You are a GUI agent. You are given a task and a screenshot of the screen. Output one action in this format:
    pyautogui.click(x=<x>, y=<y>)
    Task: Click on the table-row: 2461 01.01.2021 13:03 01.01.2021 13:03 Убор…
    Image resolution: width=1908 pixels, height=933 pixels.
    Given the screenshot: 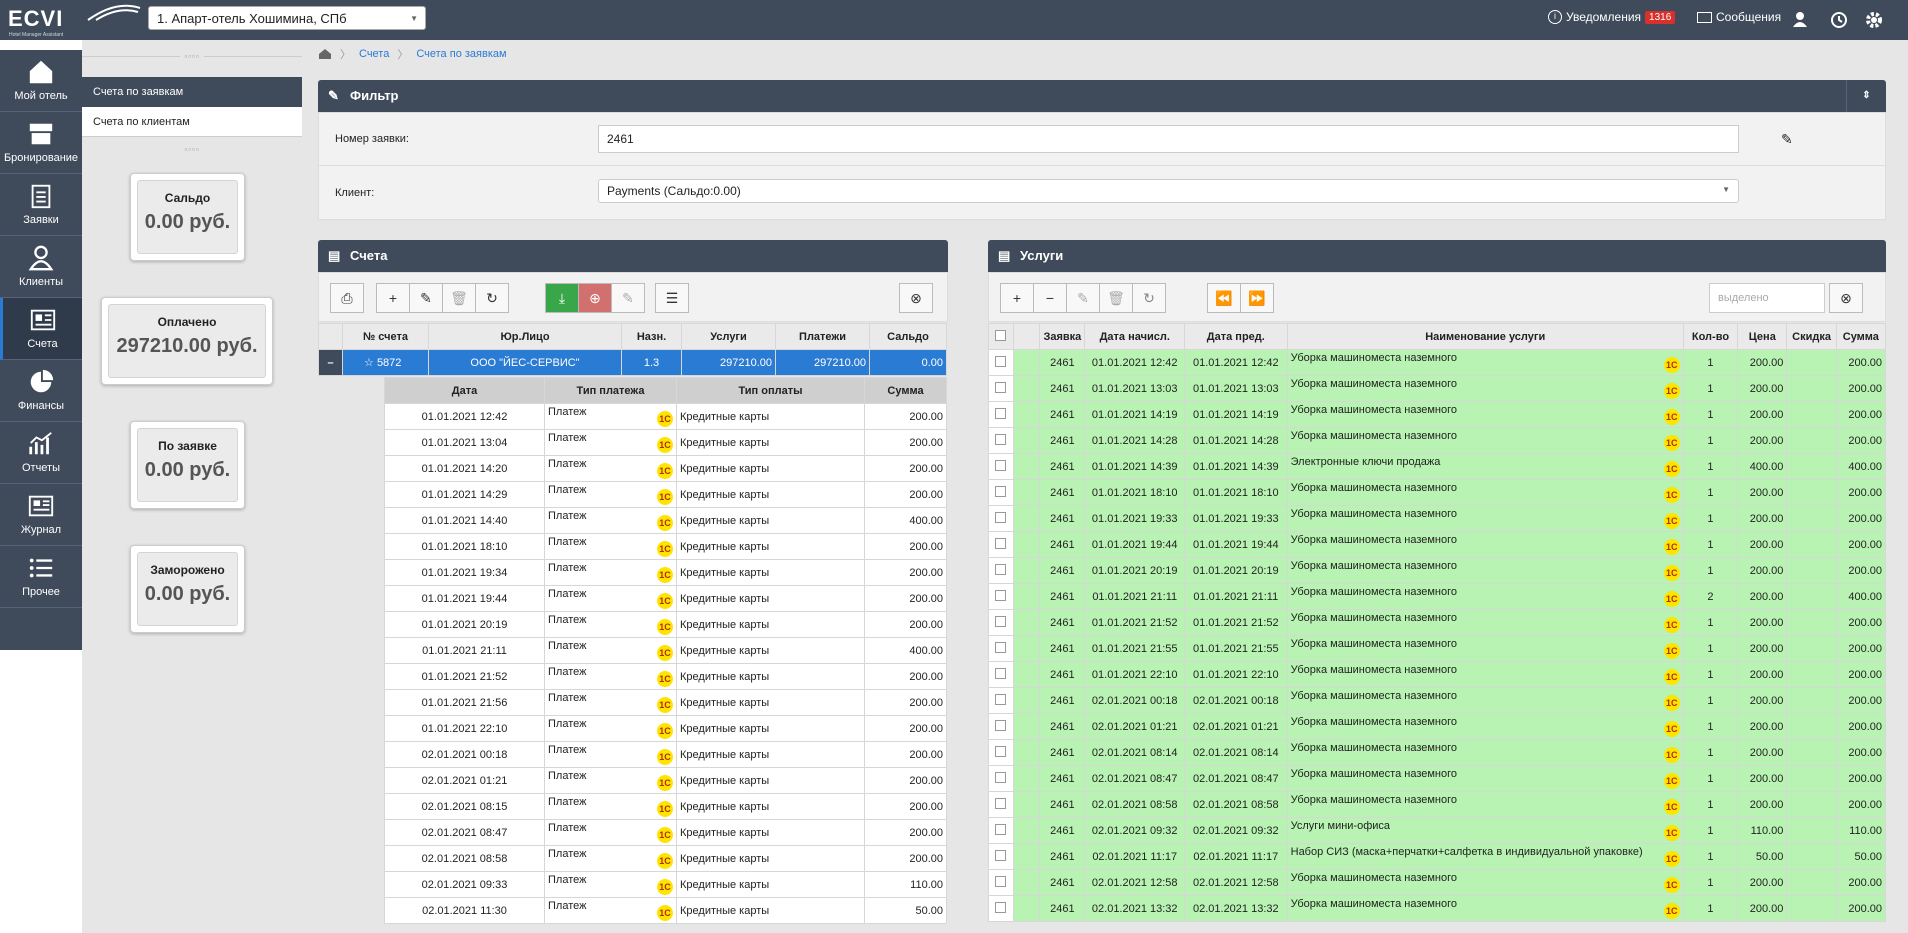 What is the action you would take?
    pyautogui.click(x=1437, y=388)
    